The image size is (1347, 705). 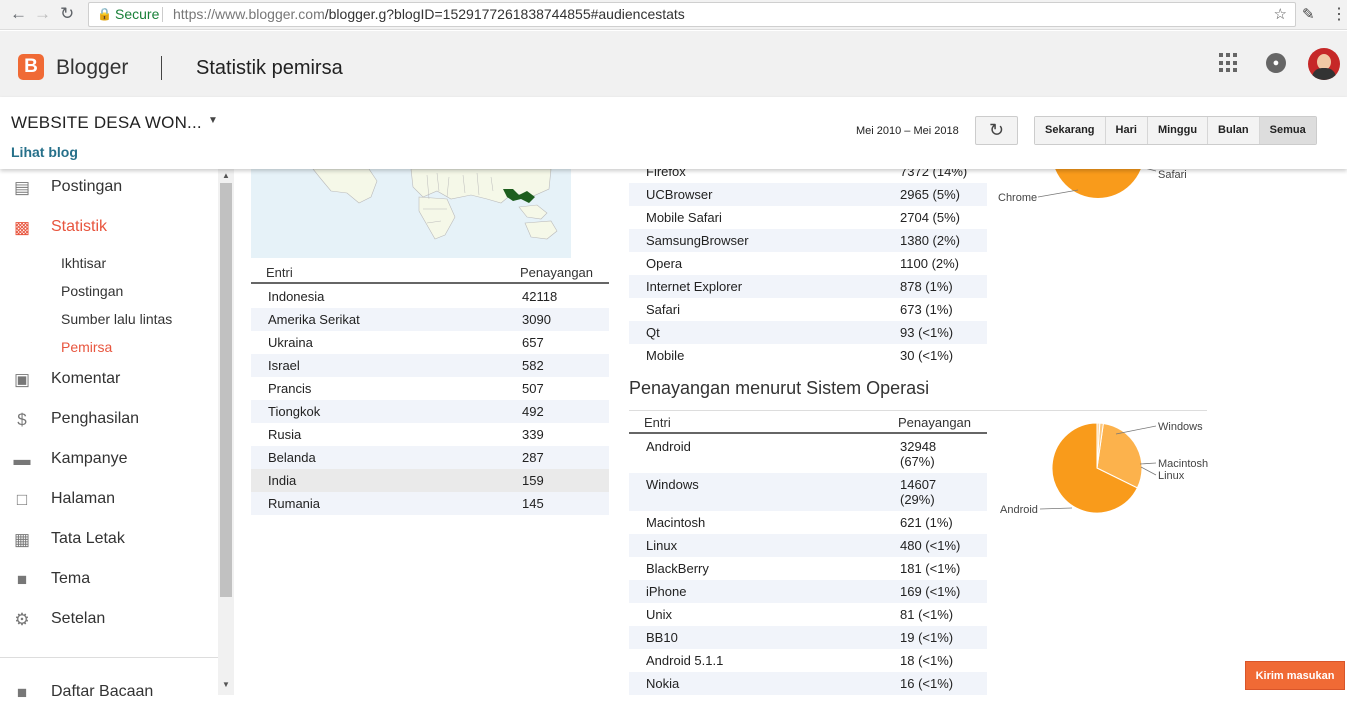 What do you see at coordinates (935, 240) in the screenshot?
I see `browser-views: 1380 (2%)` at bounding box center [935, 240].